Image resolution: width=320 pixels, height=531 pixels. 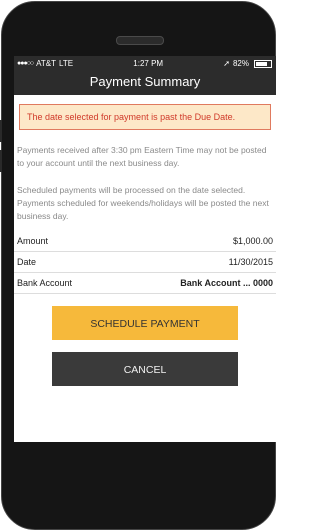 What do you see at coordinates (263, 63) in the screenshot?
I see `battery-icon` at bounding box center [263, 63].